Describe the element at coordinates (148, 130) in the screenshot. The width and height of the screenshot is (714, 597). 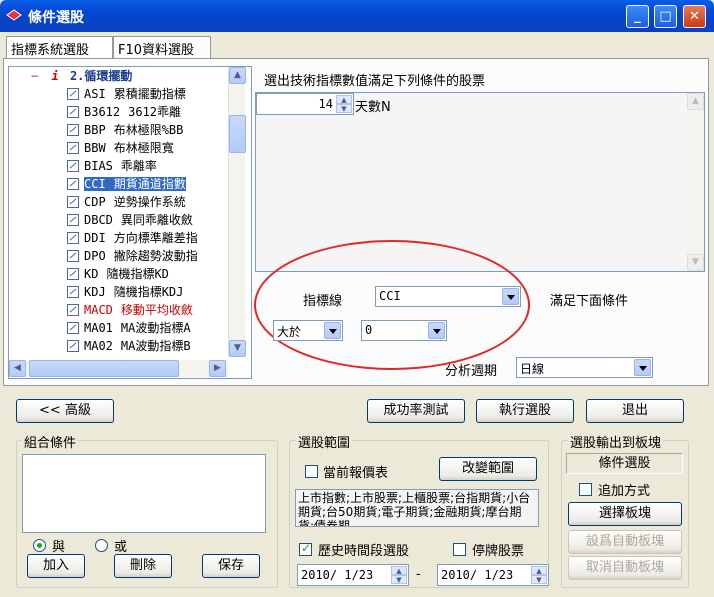
I see `tree-item-name: 布林極限%BB` at that location.